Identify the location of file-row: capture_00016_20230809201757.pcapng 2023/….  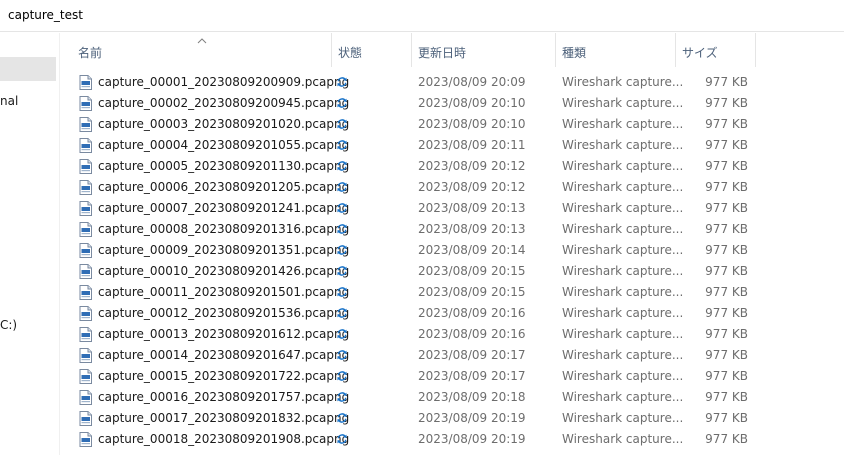
(452, 397).